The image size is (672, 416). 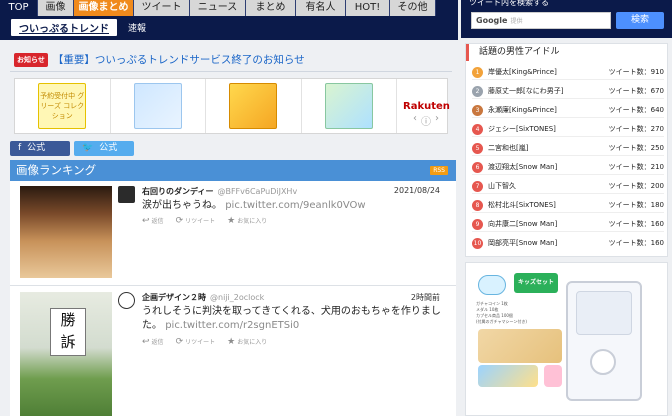 What do you see at coordinates (568, 186) in the screenshot?
I see `idol-row: 7 山下智久 ツイート数：200` at bounding box center [568, 186].